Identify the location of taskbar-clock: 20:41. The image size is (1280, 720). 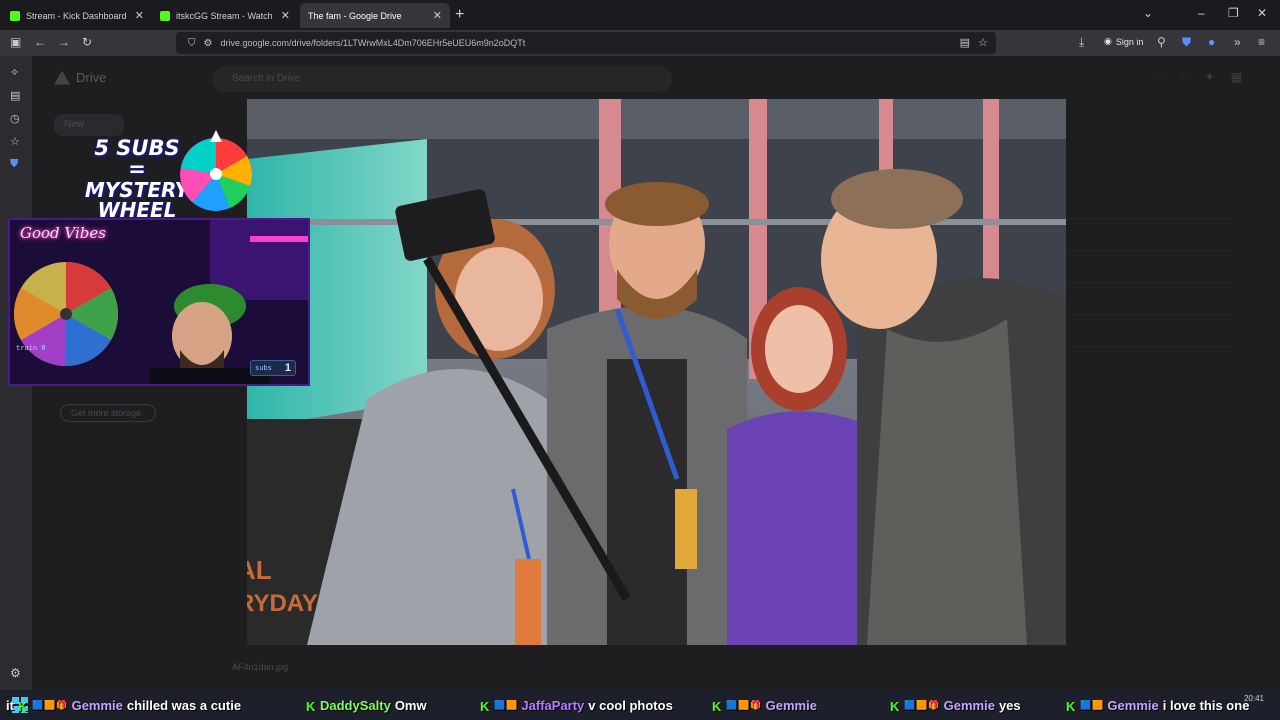
(1254, 698).